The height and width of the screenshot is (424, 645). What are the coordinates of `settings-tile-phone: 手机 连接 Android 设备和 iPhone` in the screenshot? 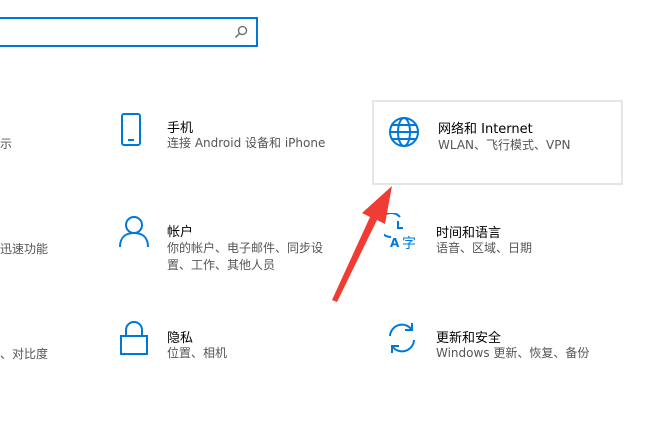 It's located at (235, 142).